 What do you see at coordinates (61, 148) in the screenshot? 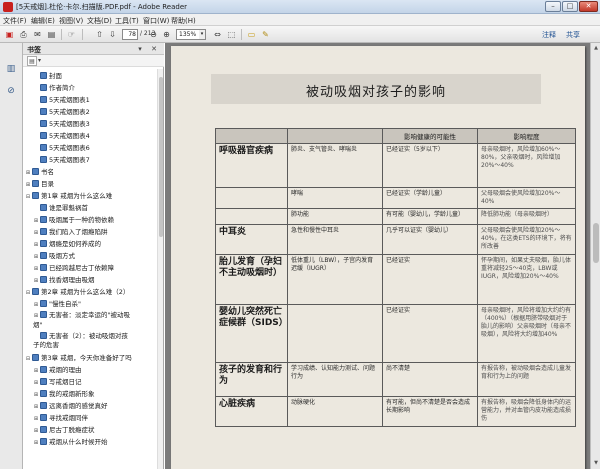
I see `bookmark-item: 5天戒烟图表6` at bounding box center [61, 148].